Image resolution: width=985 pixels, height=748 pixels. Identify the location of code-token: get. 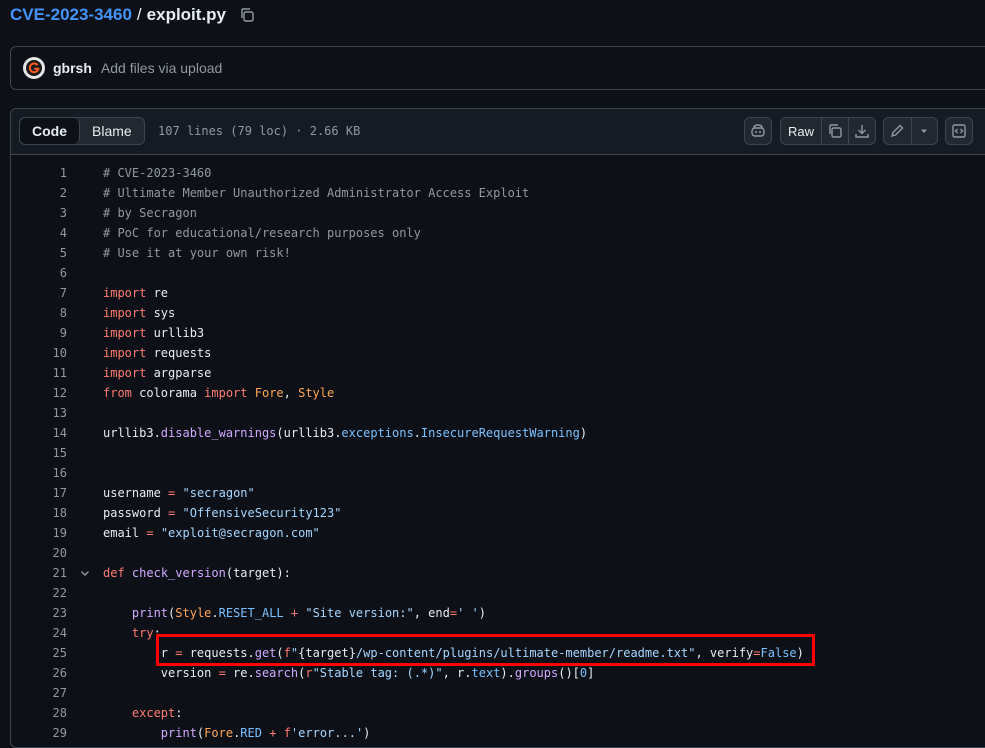
(265, 653).